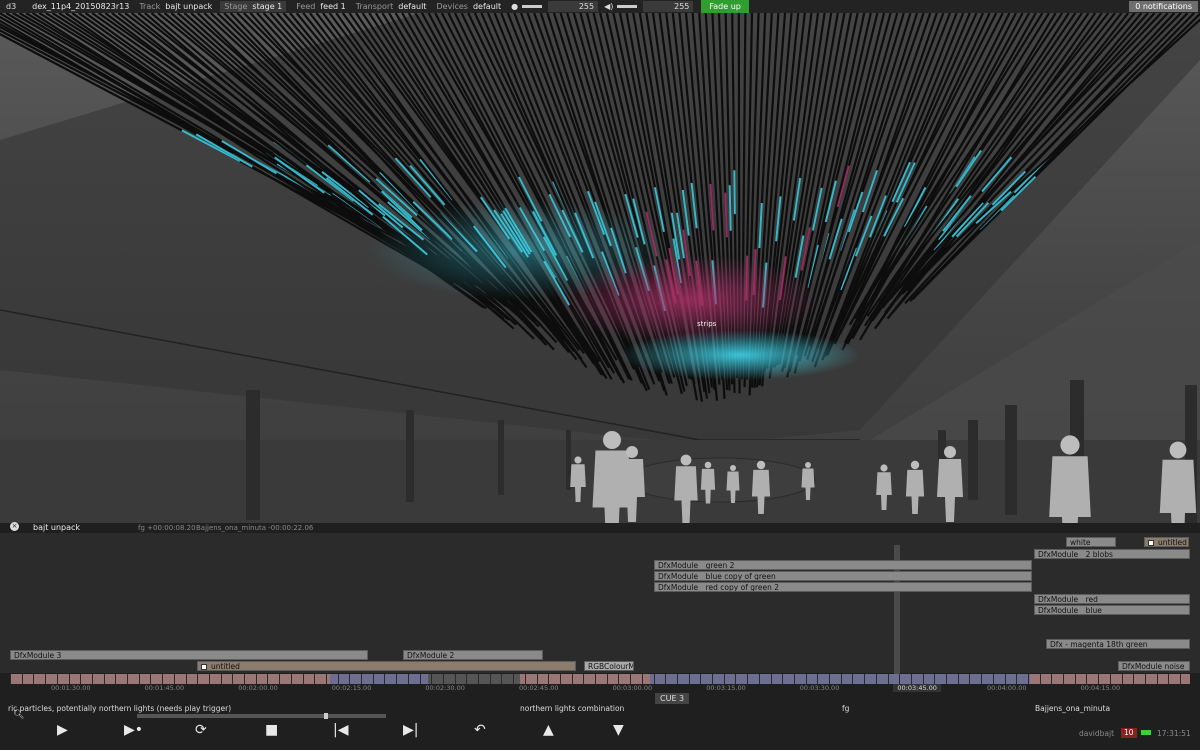 The height and width of the screenshot is (750, 1200). Describe the element at coordinates (609, 666) in the screenshot. I see `layer-rgb-colour: RGBColourM` at that location.